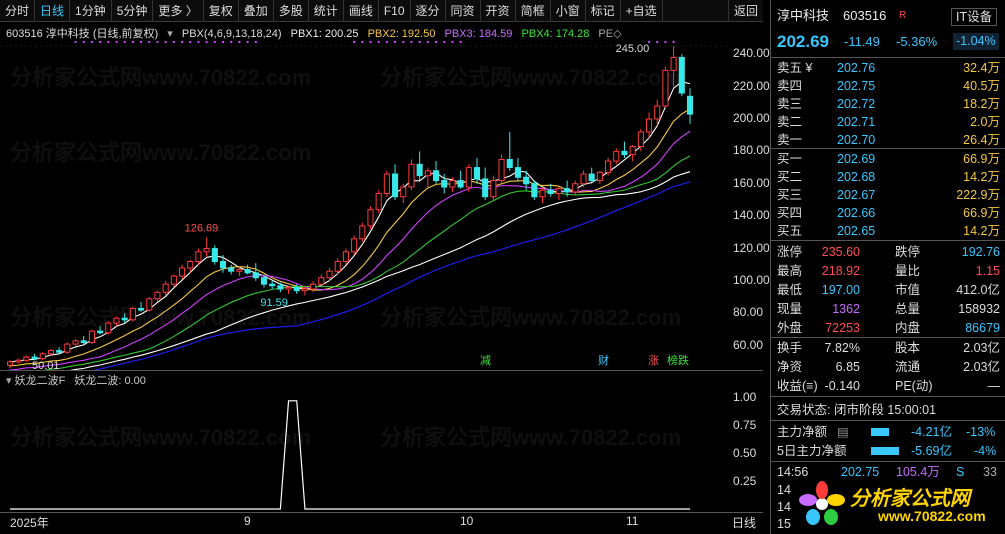 The image size is (1005, 534). What do you see at coordinates (678, 360) in the screenshot?
I see `event-mark: 榜跌` at bounding box center [678, 360].